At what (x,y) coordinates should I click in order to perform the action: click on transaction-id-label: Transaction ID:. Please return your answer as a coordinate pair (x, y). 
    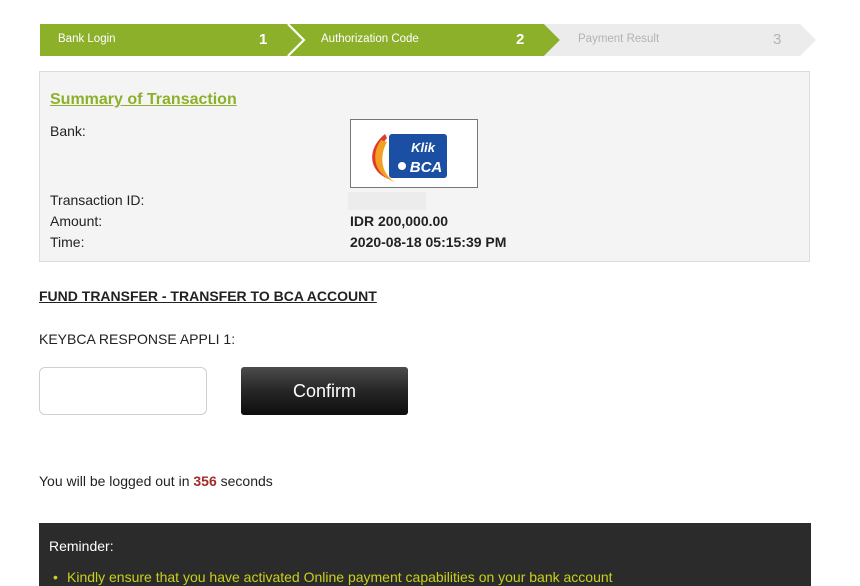
    Looking at the image, I should click on (97, 200).